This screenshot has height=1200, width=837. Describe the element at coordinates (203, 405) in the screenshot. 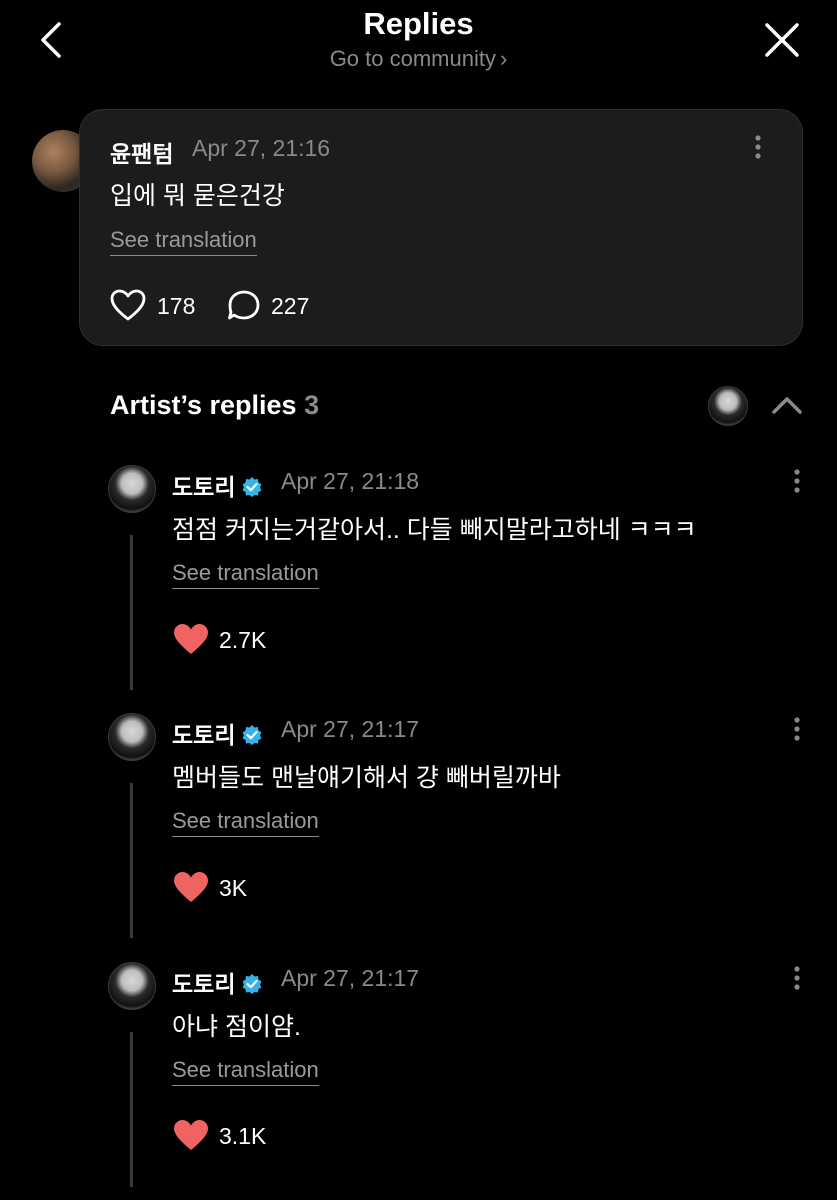

I see `artist-replies-label: Artist’s replies` at that location.